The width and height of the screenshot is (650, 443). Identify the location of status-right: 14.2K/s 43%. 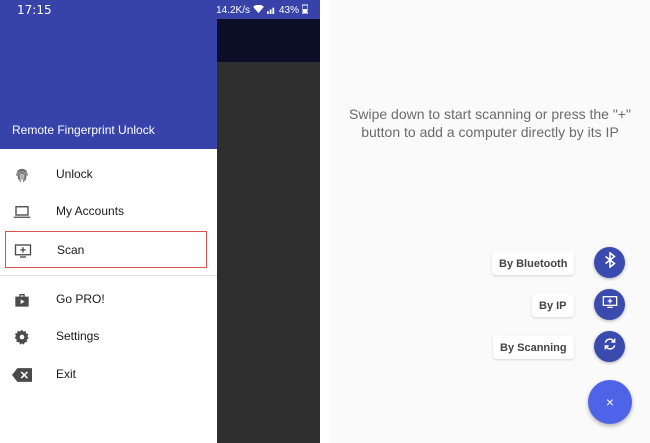
(262, 10).